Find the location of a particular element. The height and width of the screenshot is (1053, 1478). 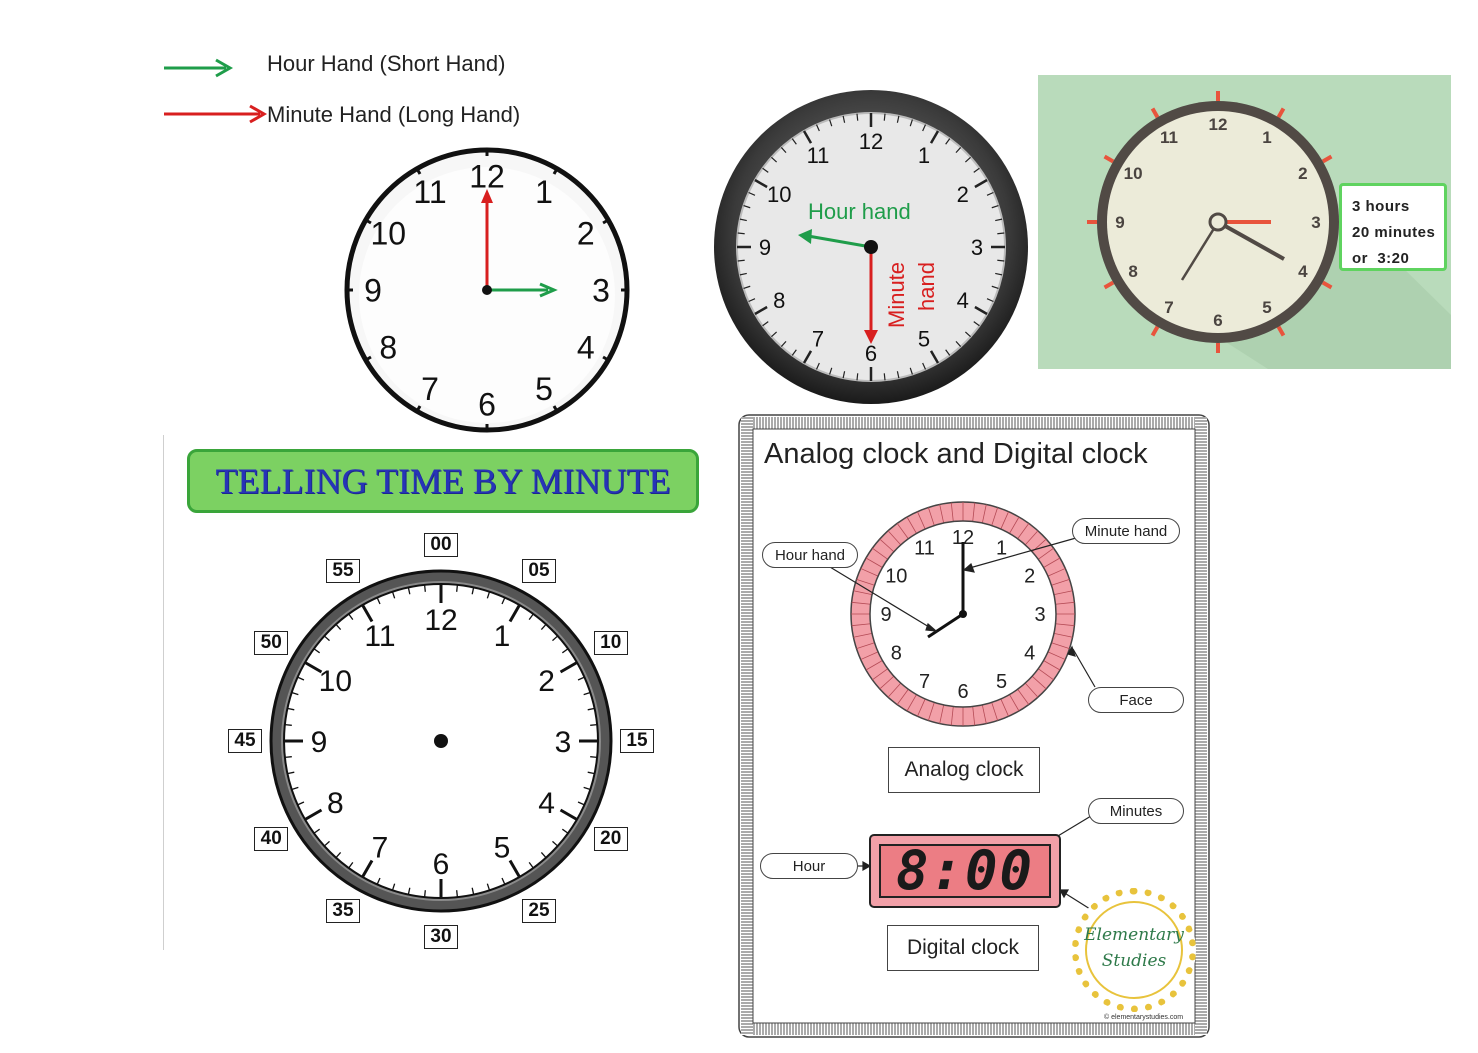

minute-label-box: 10 is located at coordinates (610, 643).